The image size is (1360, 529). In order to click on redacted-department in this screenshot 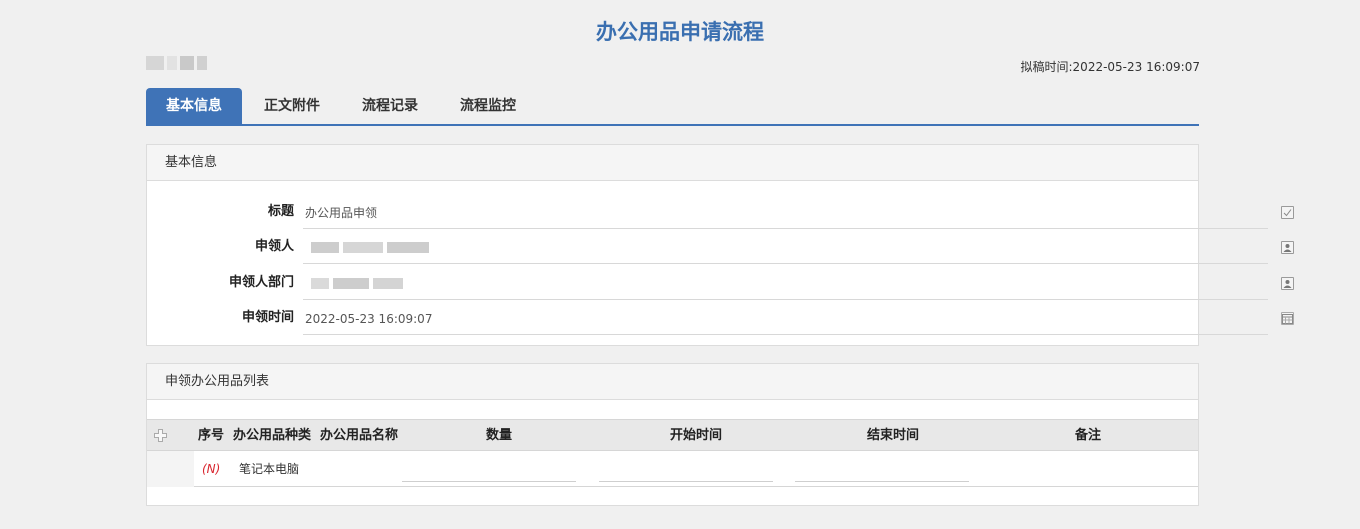, I will do `click(357, 283)`.